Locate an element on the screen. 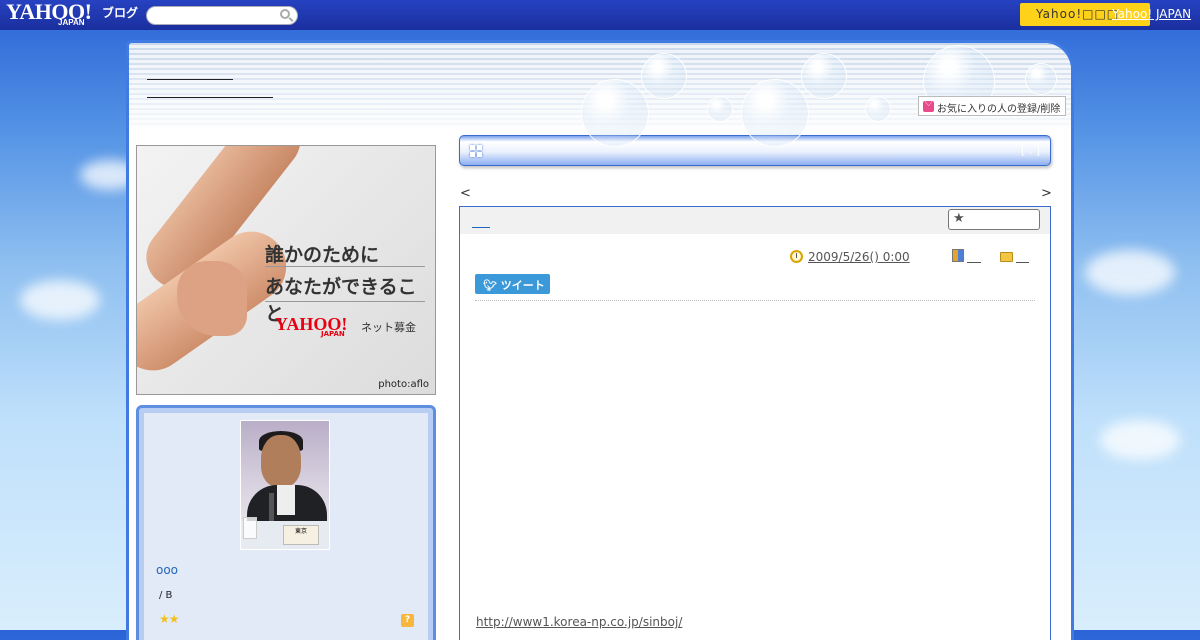 Image resolution: width=1200 pixels, height=640 pixels. next-article-link: > is located at coordinates (1046, 193).